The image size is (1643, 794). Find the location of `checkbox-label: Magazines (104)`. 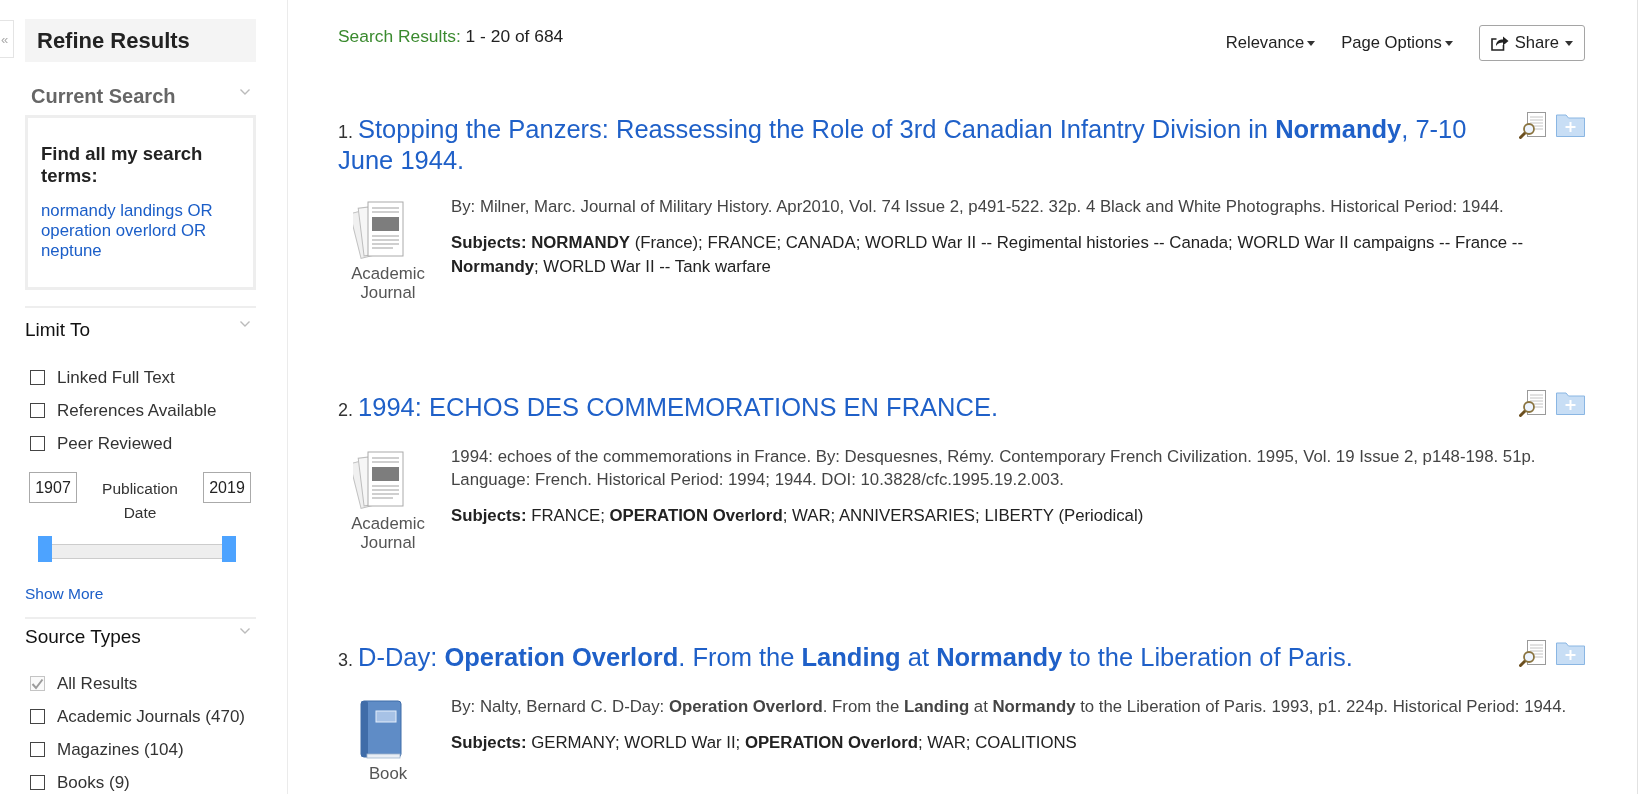

checkbox-label: Magazines (104) is located at coordinates (120, 749).